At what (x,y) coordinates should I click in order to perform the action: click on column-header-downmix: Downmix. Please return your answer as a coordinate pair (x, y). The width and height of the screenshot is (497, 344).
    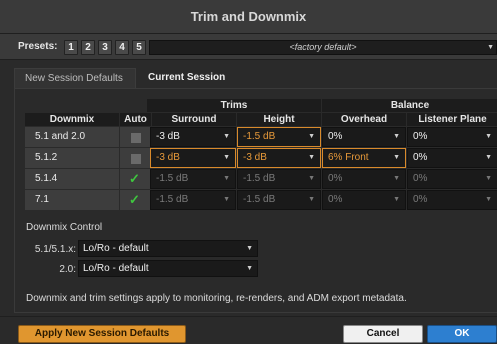
    Looking at the image, I should click on (72, 119).